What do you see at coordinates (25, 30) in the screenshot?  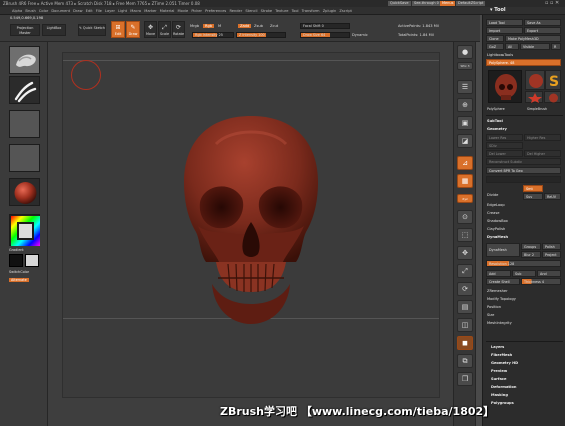 I see `projection-master-button: Projection Master` at bounding box center [25, 30].